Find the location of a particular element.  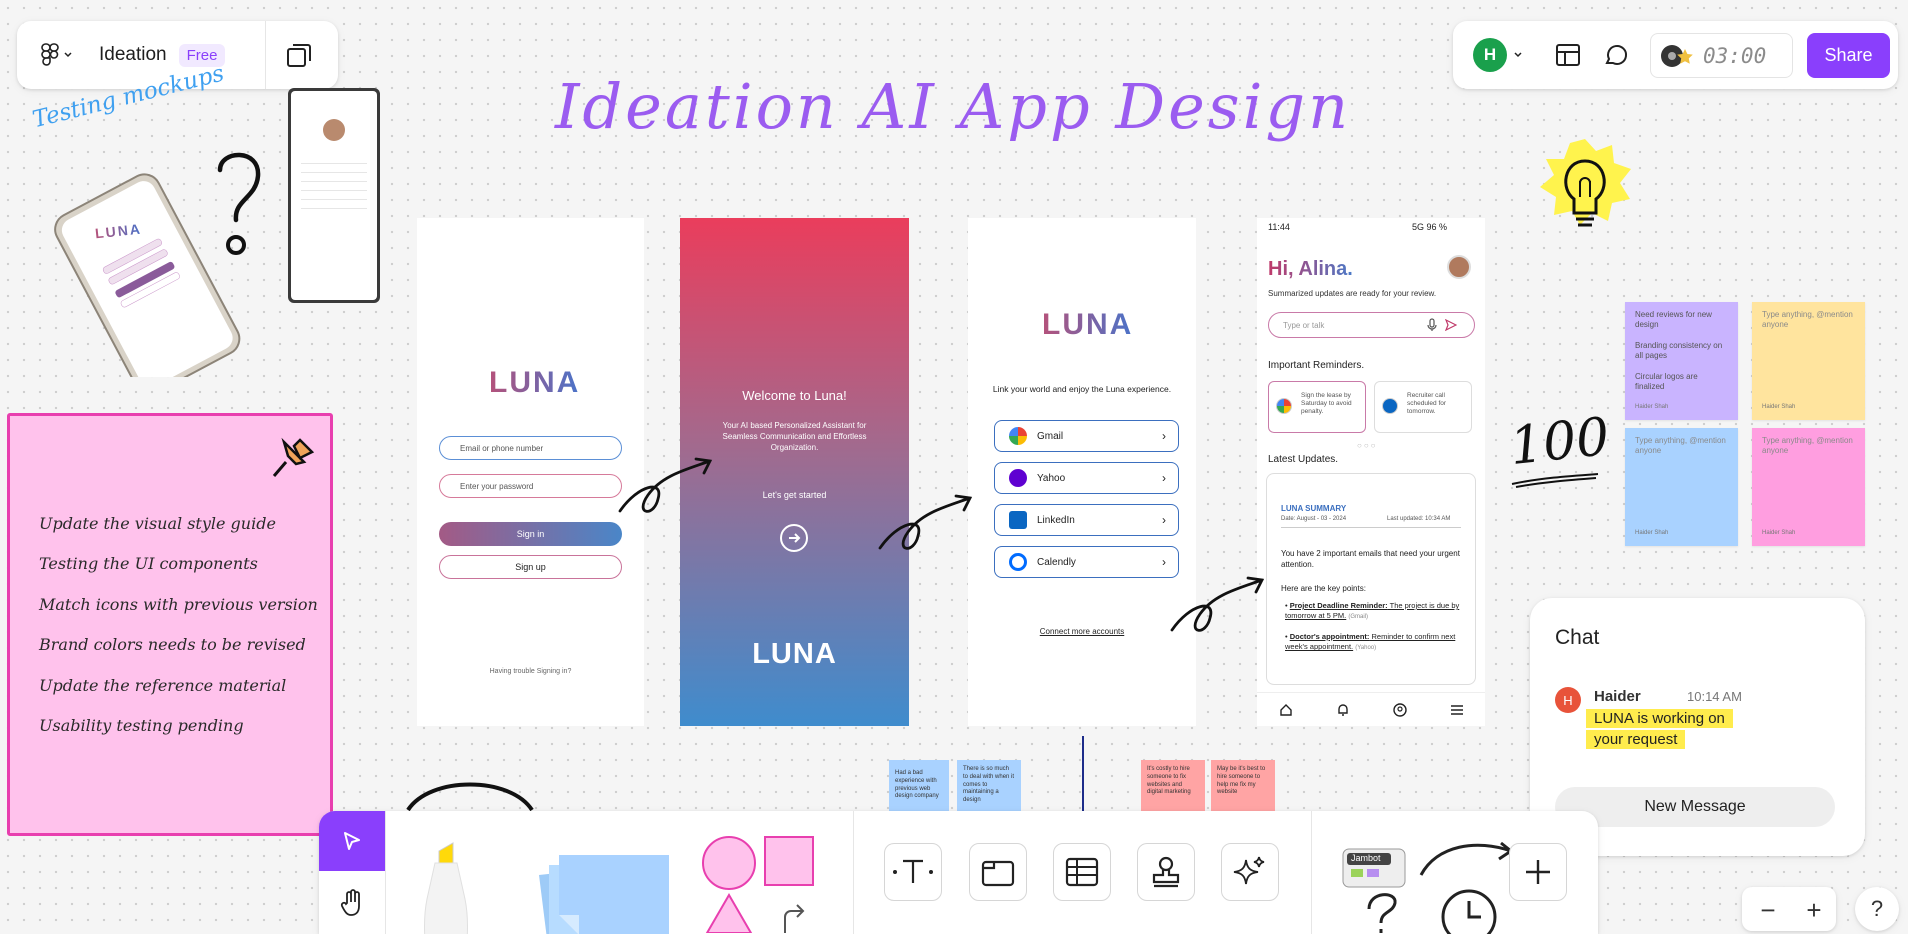

menu-icon is located at coordinates (1457, 710).